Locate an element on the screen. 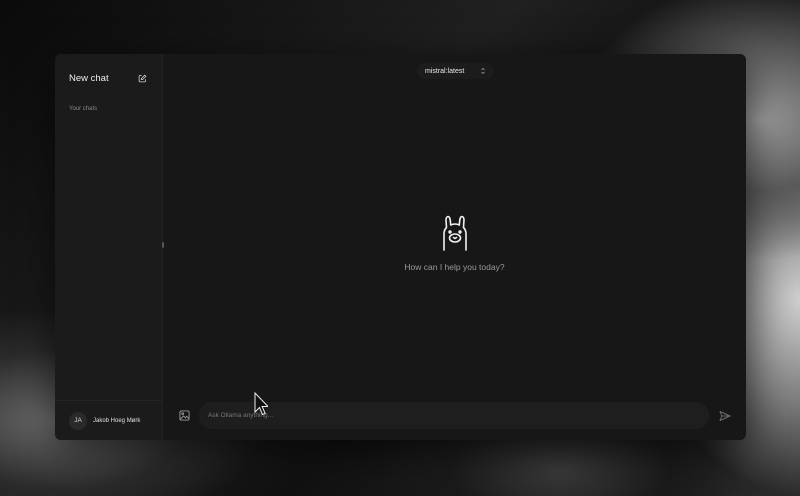 The image size is (800, 496). user-profile: JA Jakob Hoeg Mørk is located at coordinates (108, 420).